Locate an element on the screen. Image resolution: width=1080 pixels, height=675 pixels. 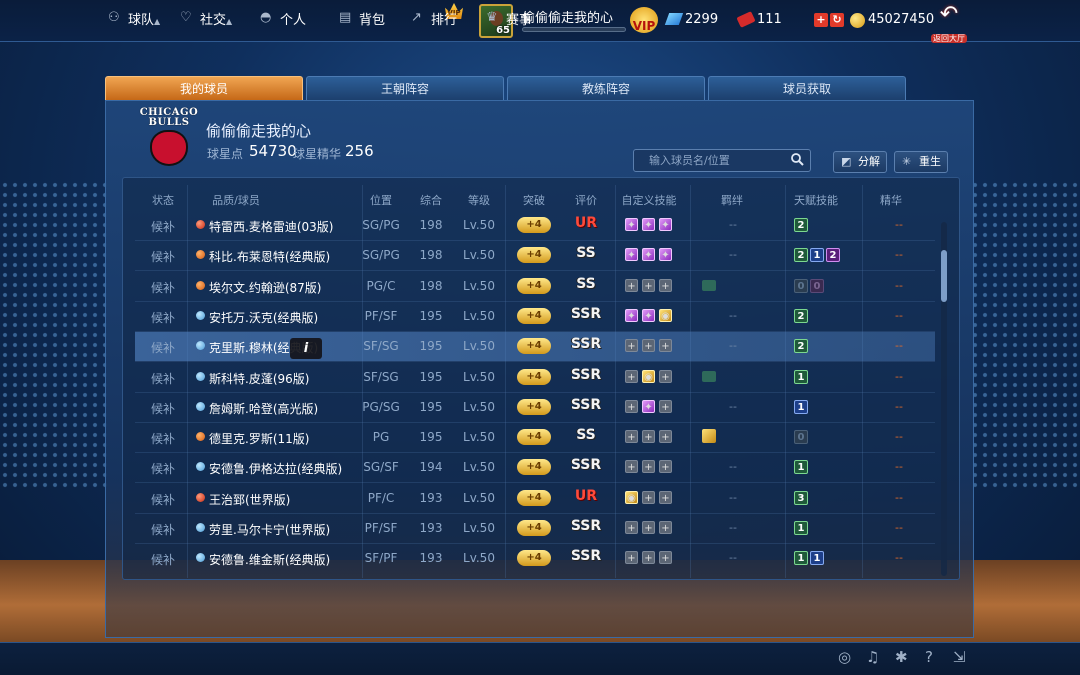
player-search-input: 输入球员名/位置 is located at coordinates (722, 160).